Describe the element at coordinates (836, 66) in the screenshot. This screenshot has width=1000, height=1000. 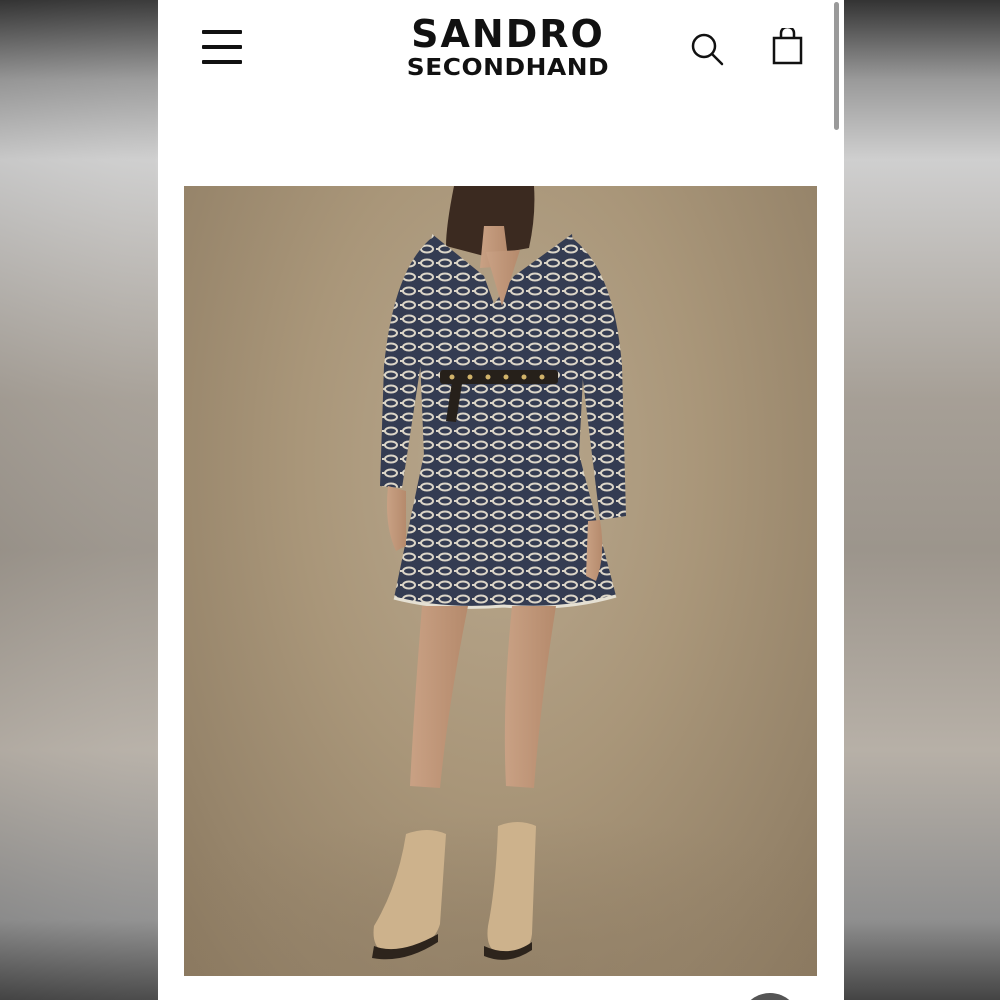
I see `scrollbar` at that location.